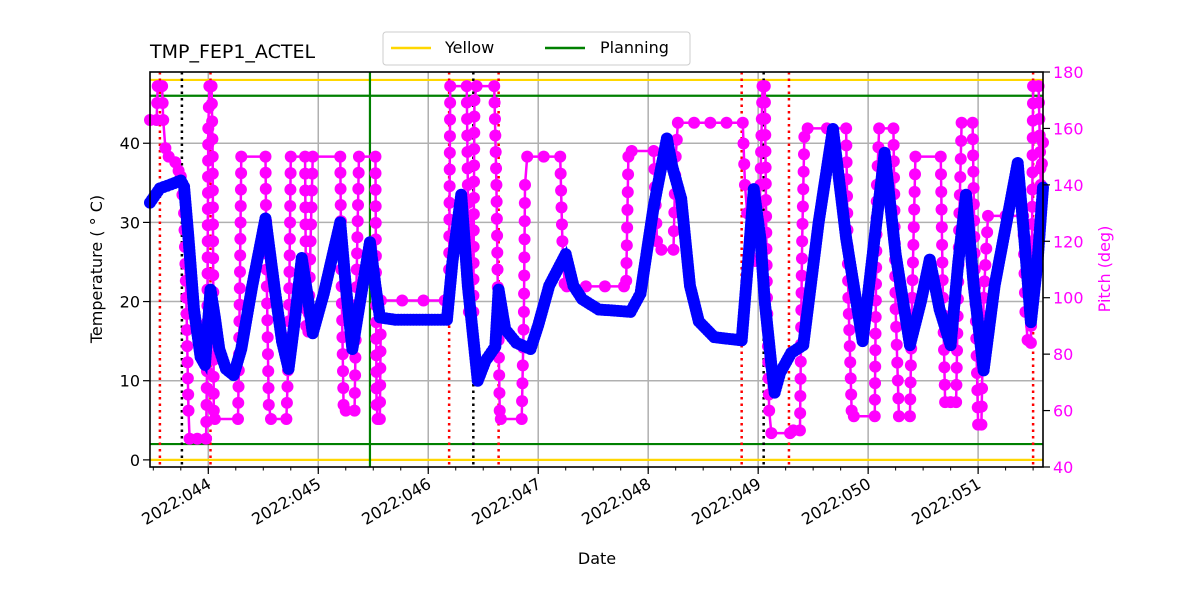  Describe the element at coordinates (469, 47) in the screenshot. I see `legend-label-yellow: Yellow` at that location.